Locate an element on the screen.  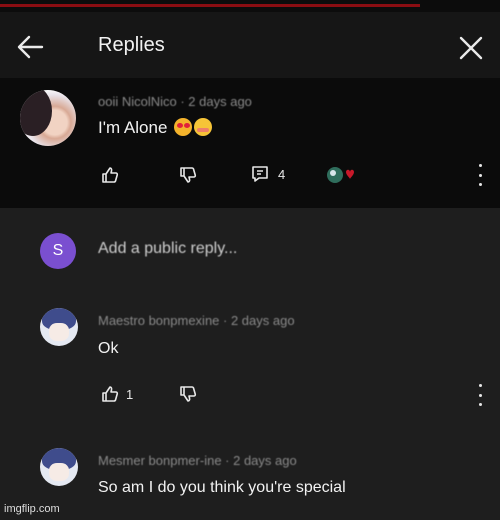
heart-eyes-emoji-icon is located at coordinates (183, 127).